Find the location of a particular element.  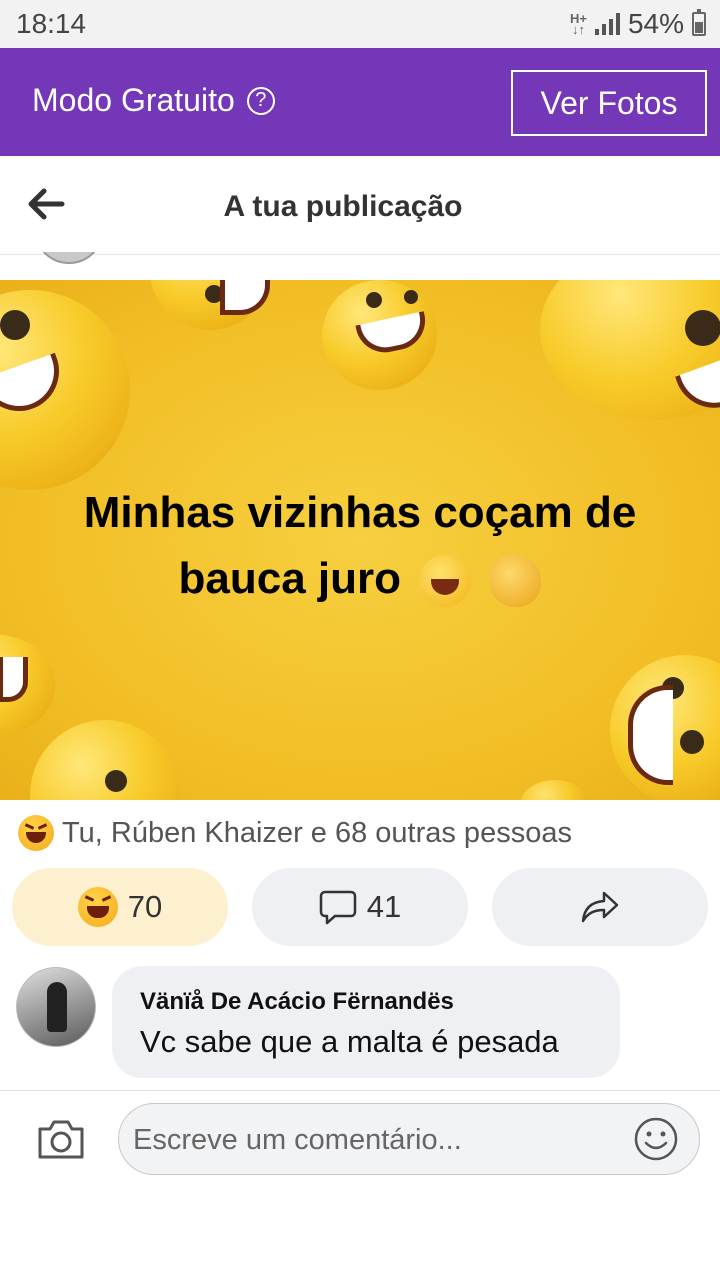

network-icon: H+ ↓↑ is located at coordinates (578, 24).